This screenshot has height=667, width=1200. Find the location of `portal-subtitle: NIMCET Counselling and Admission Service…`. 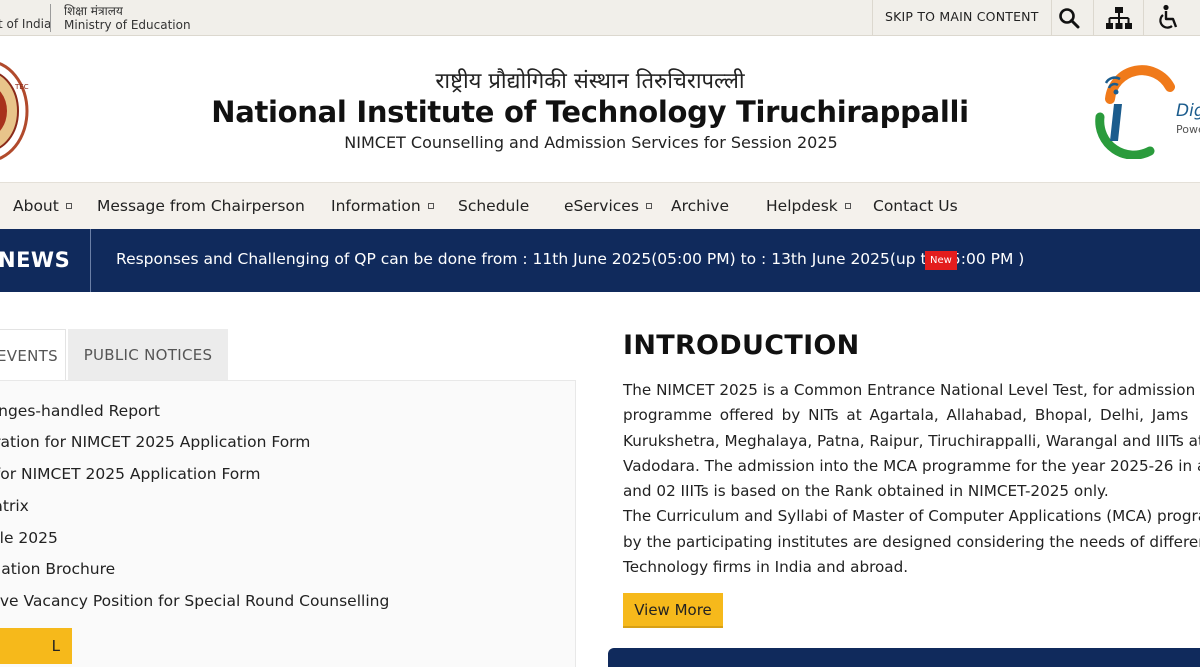

portal-subtitle: NIMCET Counselling and Admission Service… is located at coordinates (591, 142).